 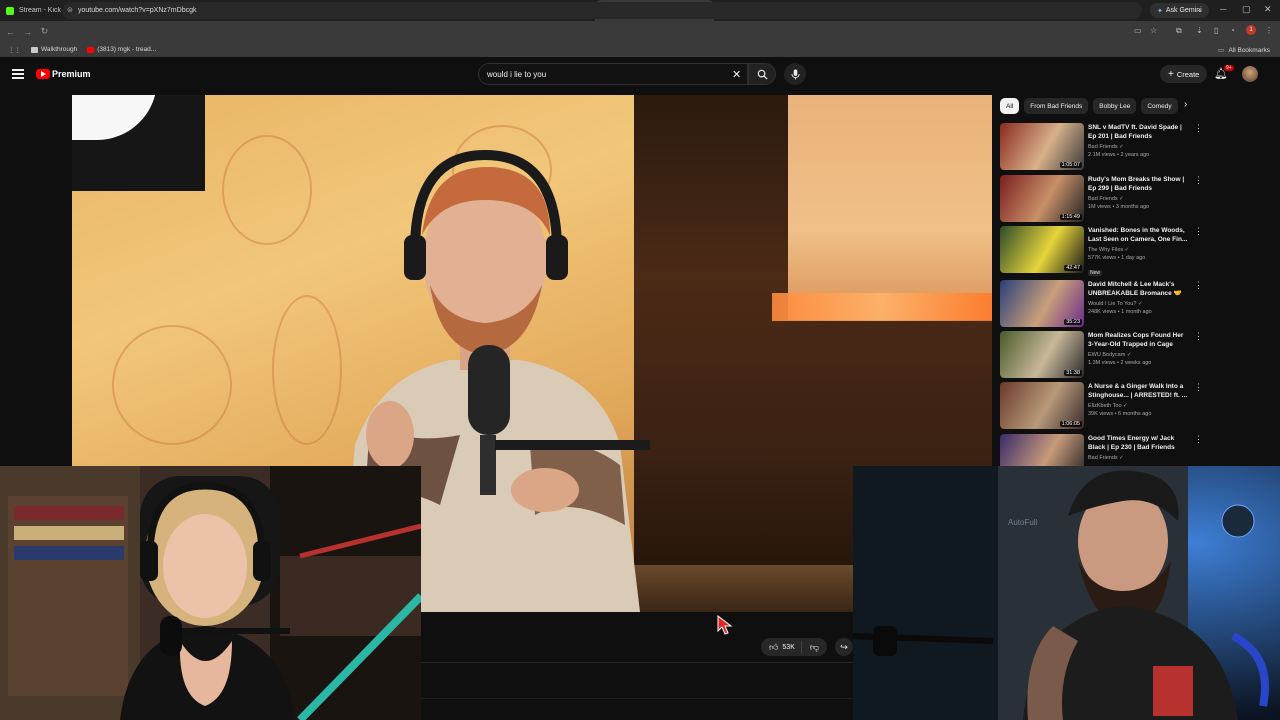 What do you see at coordinates (71, 74) in the screenshot?
I see `youtube-premium-label: Premium` at bounding box center [71, 74].